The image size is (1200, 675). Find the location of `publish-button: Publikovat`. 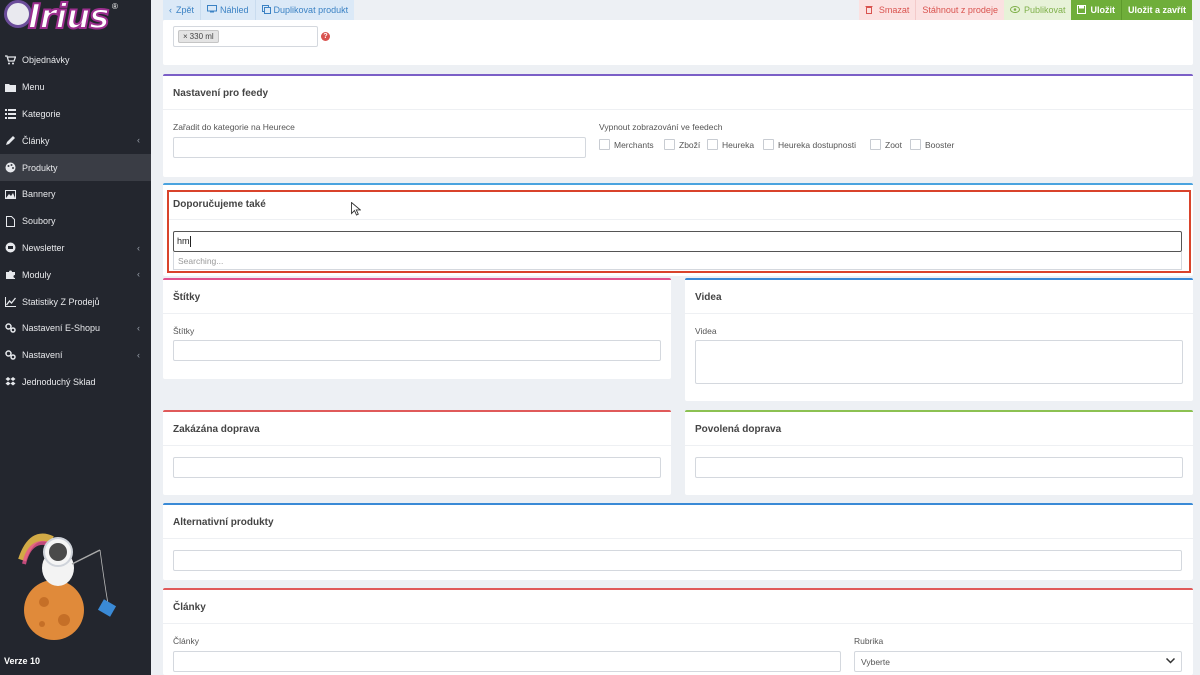

publish-button: Publikovat is located at coordinates (1037, 10).